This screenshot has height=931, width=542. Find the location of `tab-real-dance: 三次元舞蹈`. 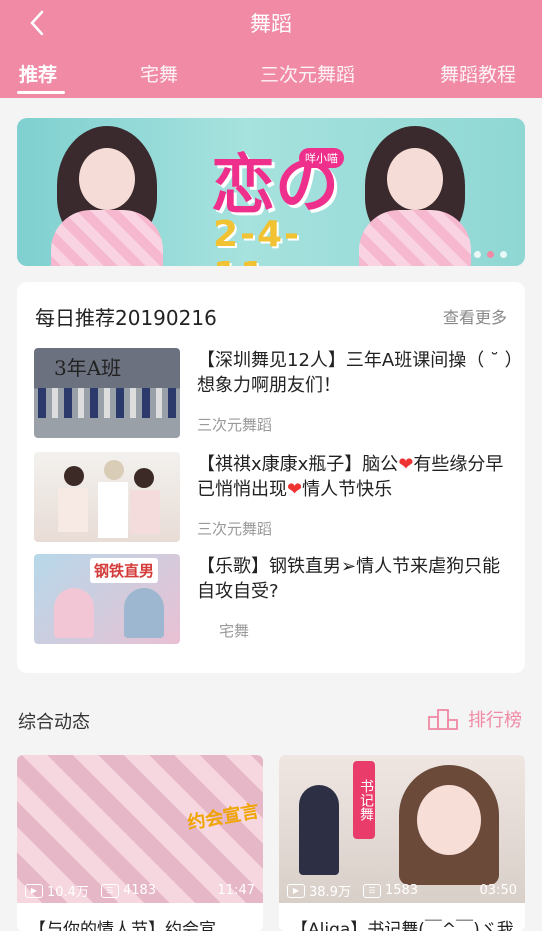

tab-real-dance: 三次元舞蹈 is located at coordinates (307, 73).